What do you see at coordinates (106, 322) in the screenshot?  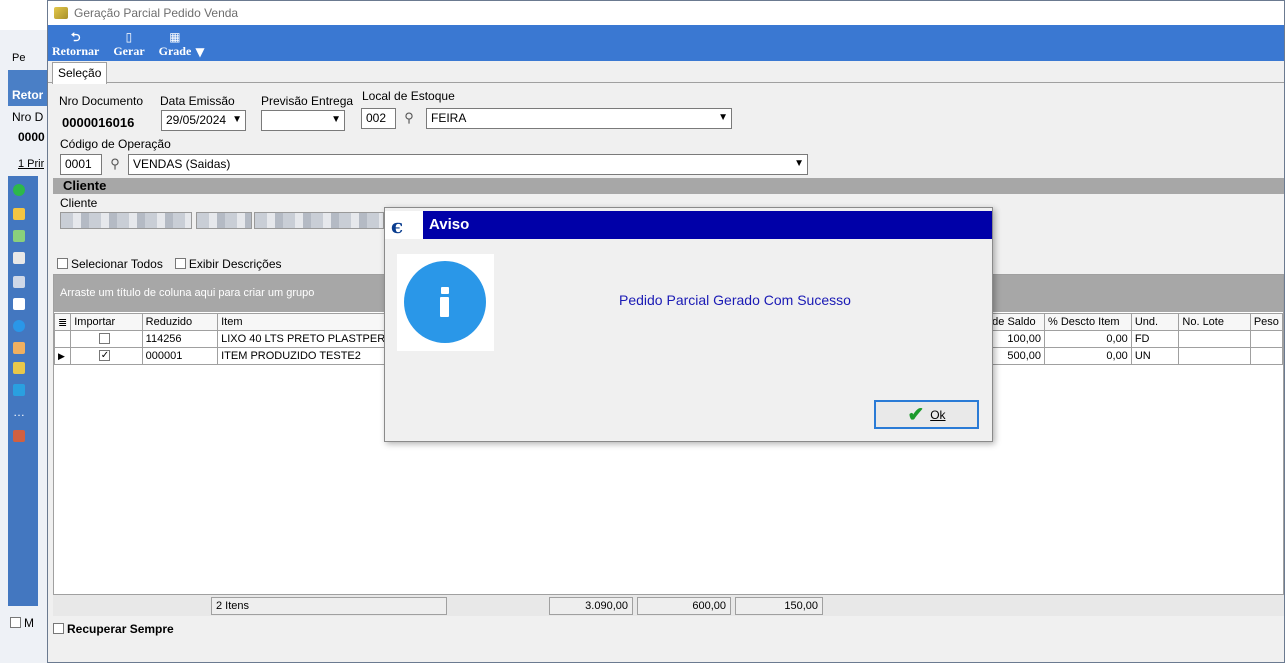 I see `column-importar: Importar` at bounding box center [106, 322].